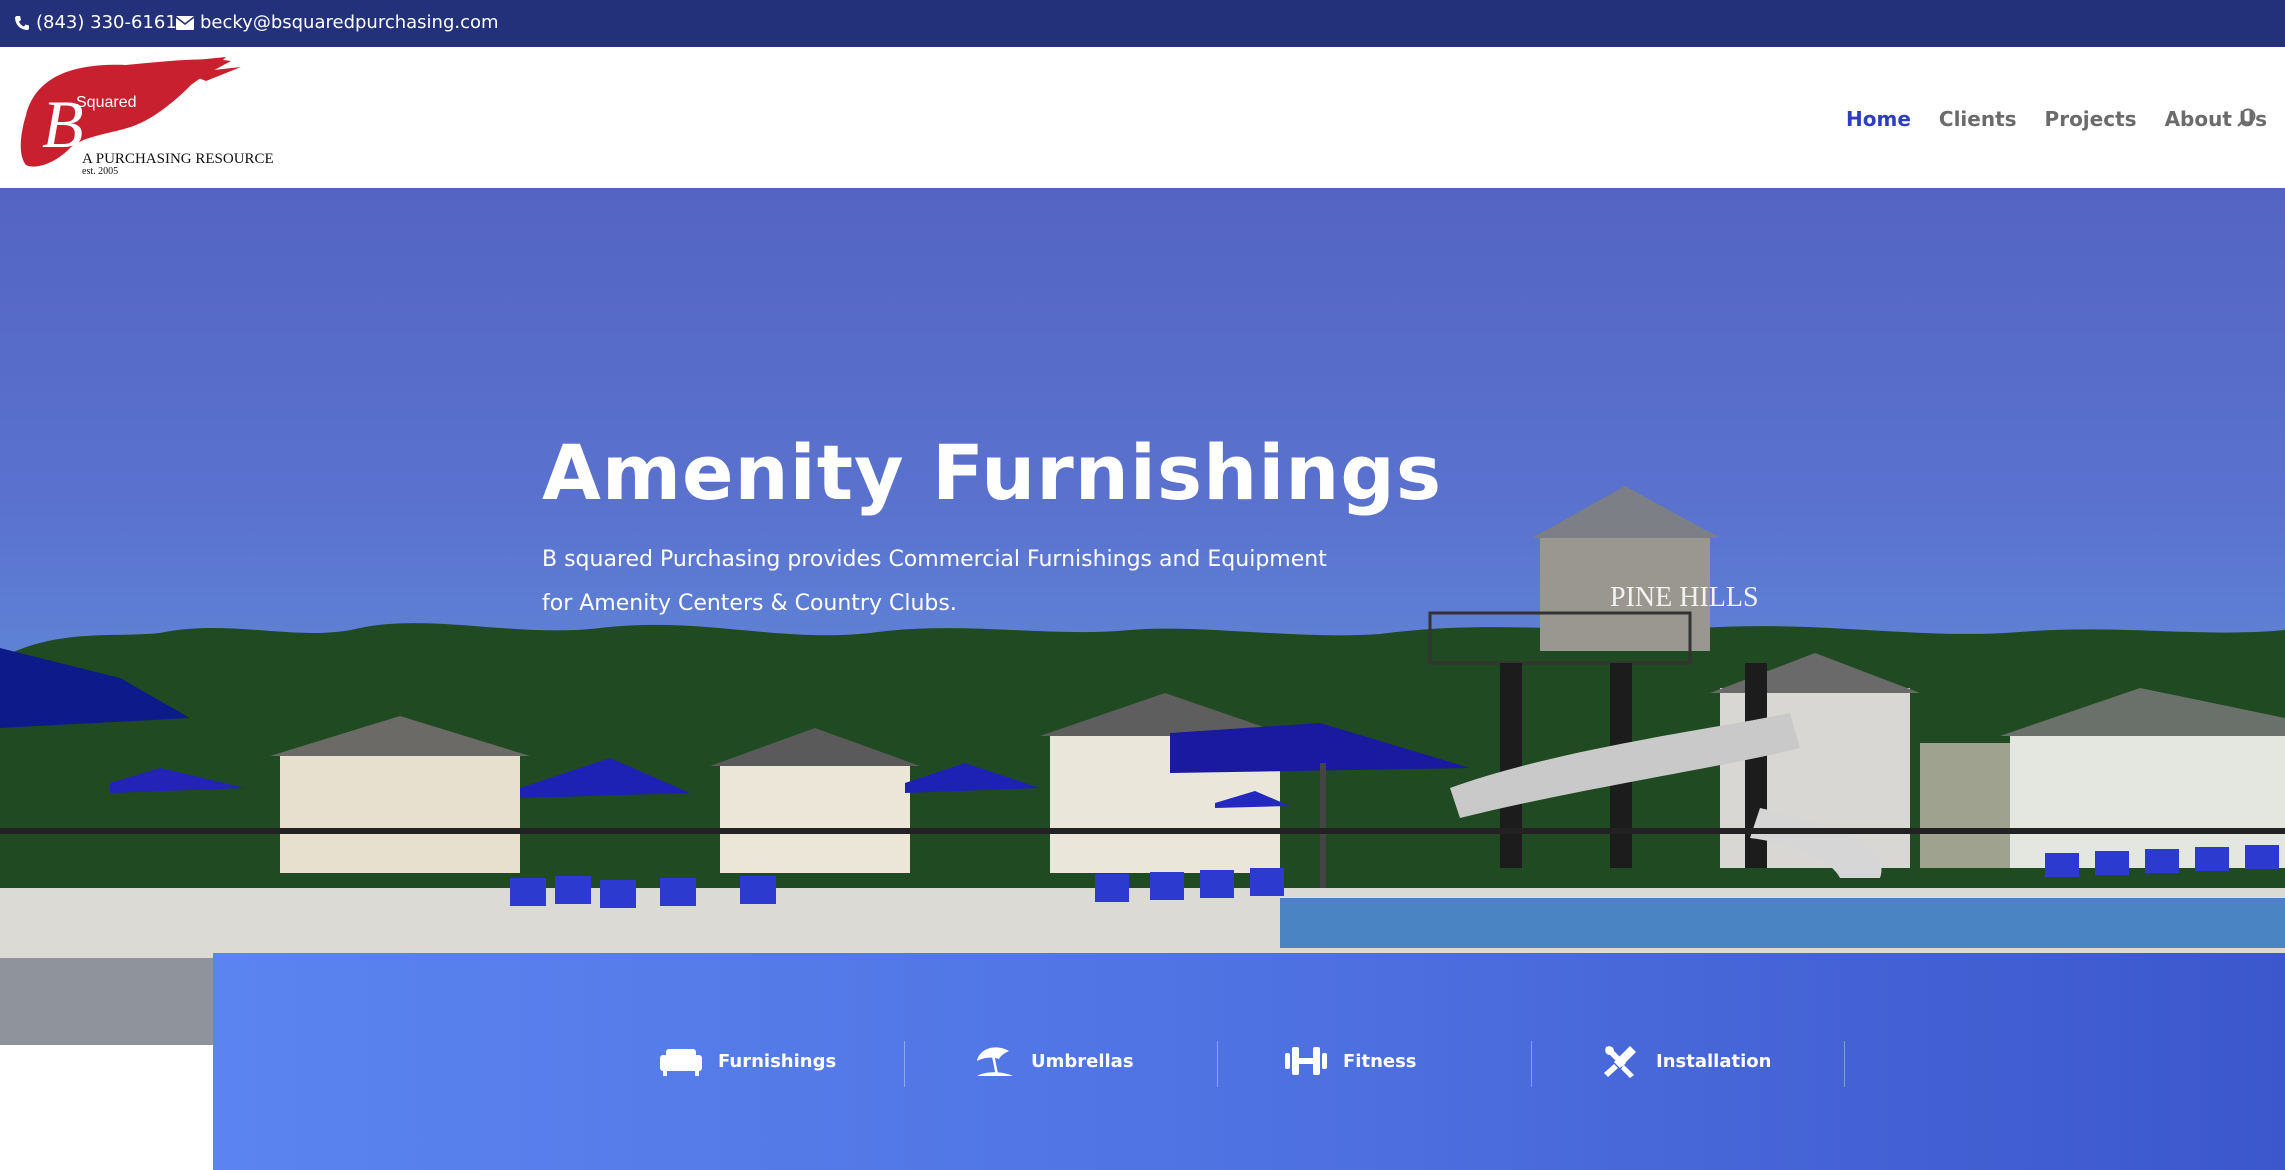  Describe the element at coordinates (1082, 1061) in the screenshot. I see `service-label: Umbrellas` at that location.